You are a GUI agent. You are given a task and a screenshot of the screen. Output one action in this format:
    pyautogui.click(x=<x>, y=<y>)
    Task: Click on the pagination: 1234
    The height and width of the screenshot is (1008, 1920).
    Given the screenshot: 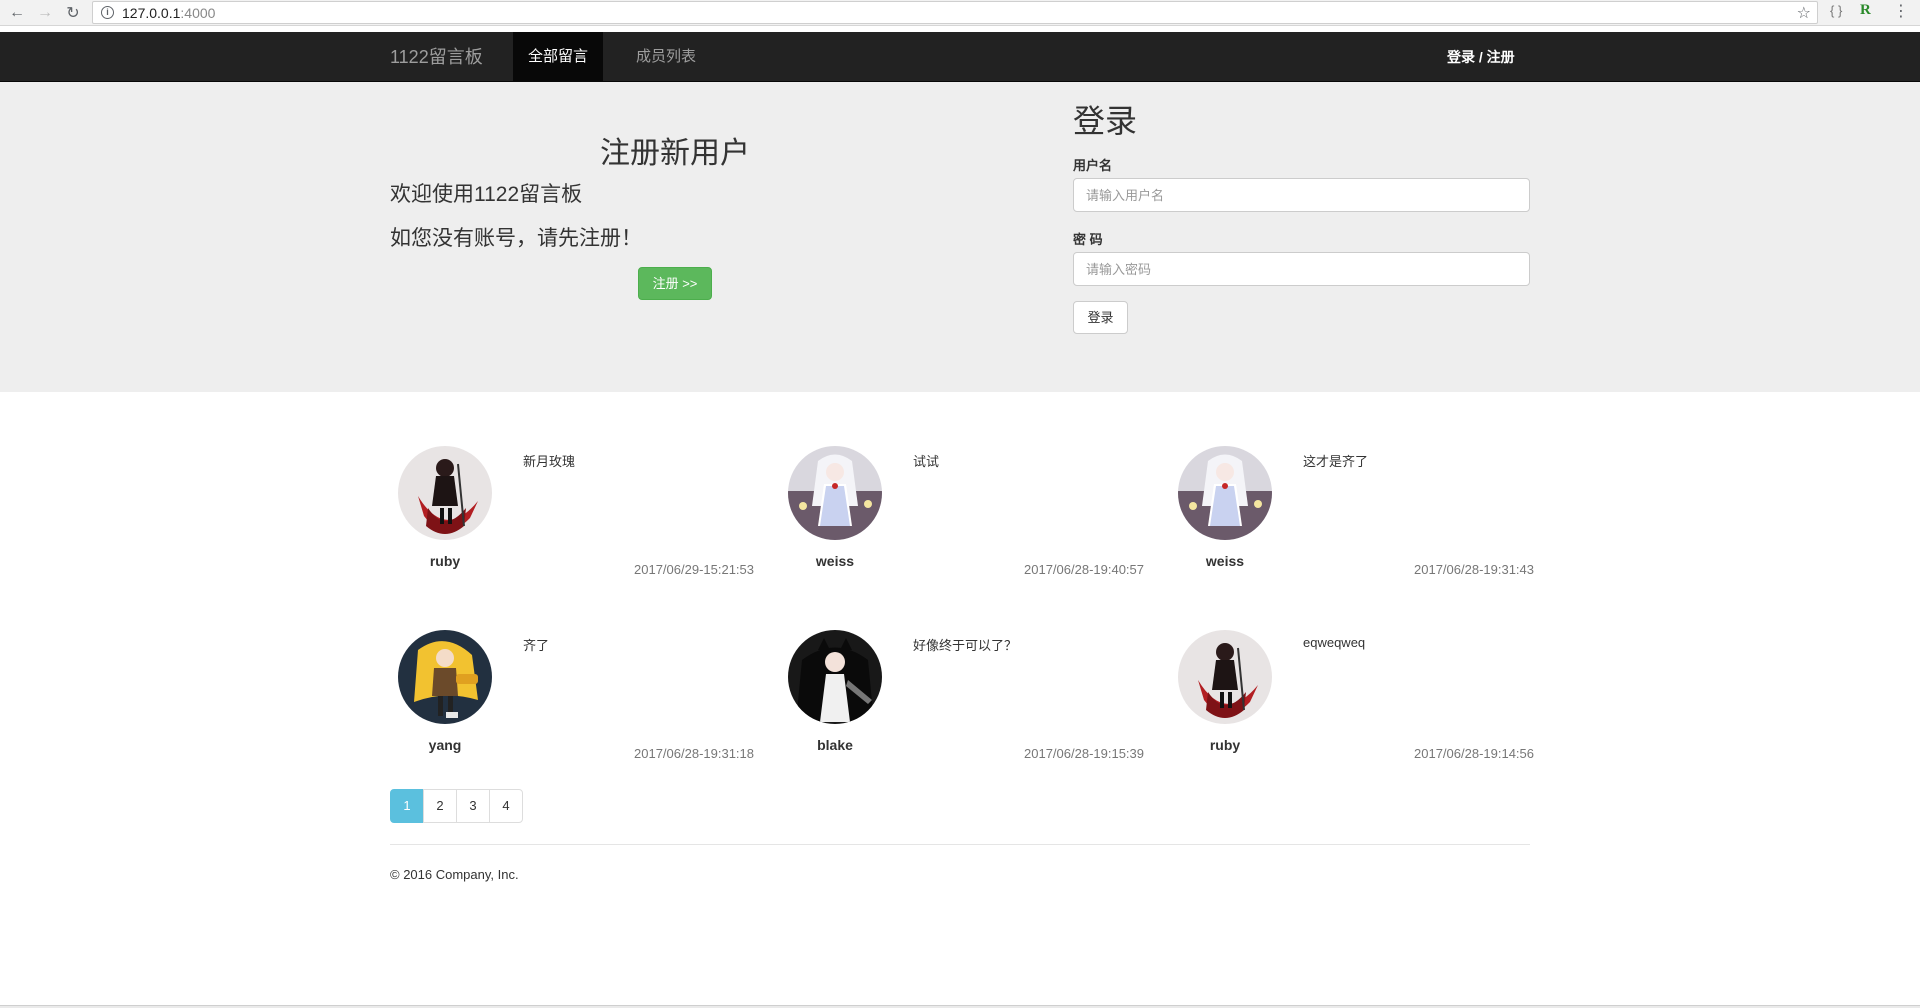 What is the action you would take?
    pyautogui.click(x=456, y=806)
    